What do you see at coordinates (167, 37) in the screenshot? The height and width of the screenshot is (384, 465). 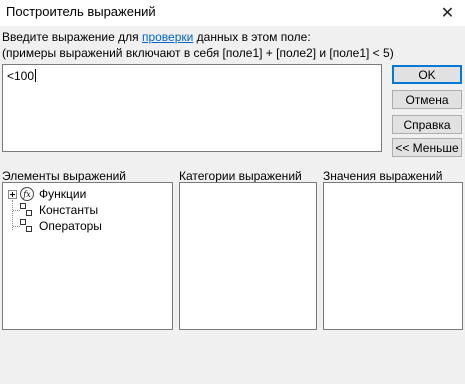 I see `validation-link: проверки` at bounding box center [167, 37].